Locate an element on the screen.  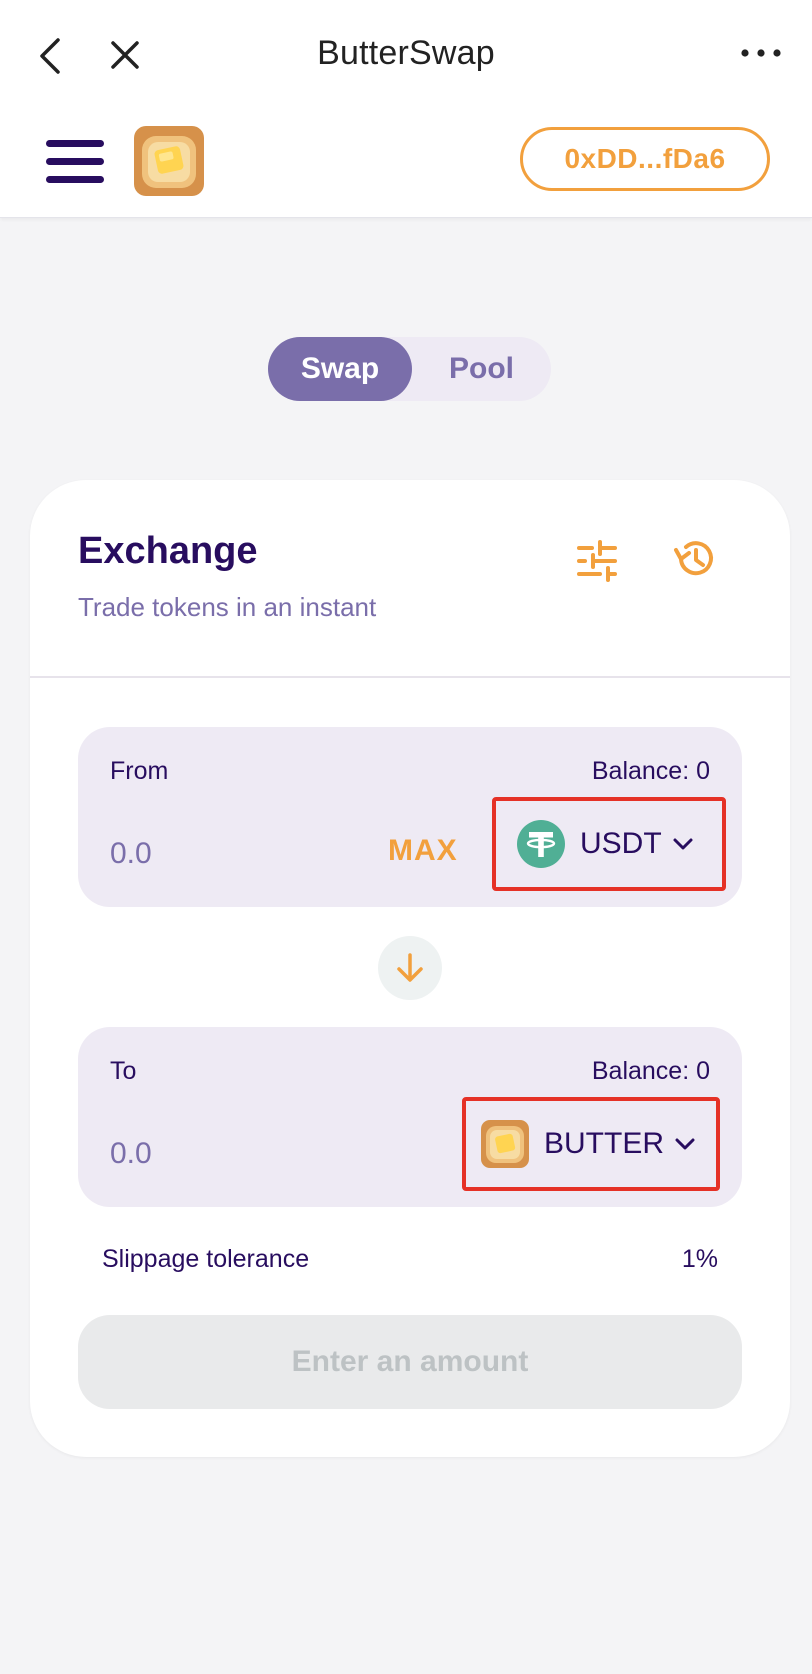
menu-icon is located at coordinates (75, 162).